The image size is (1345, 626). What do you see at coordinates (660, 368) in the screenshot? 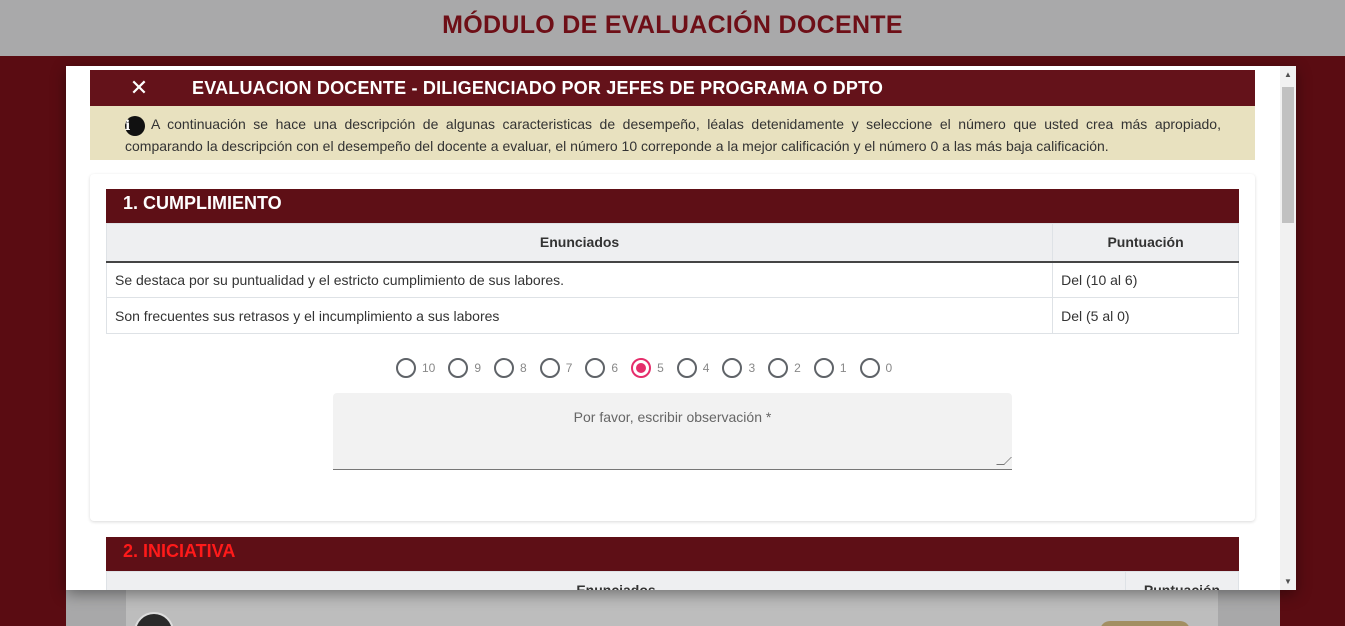
I see `score-option-label: 5` at bounding box center [660, 368].